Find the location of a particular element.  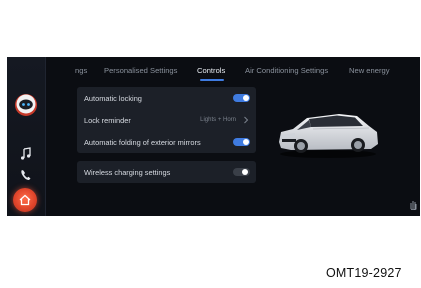

automatic-locking-label: Automatic locking is located at coordinates (113, 98).